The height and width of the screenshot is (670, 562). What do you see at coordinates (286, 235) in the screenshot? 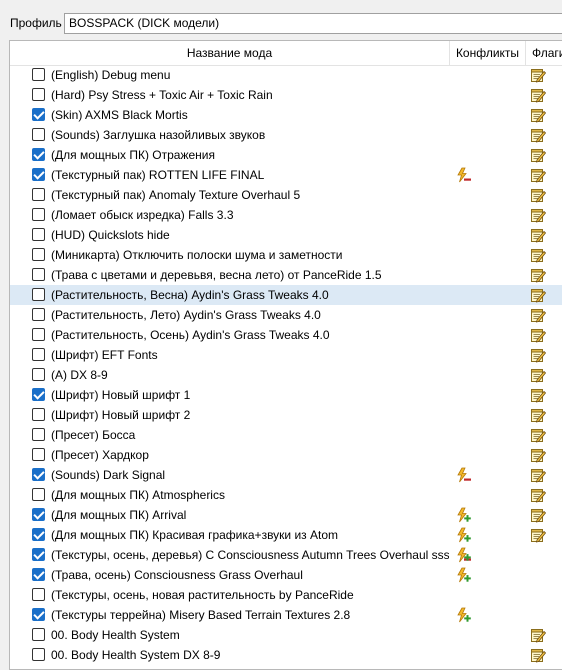
I see `mod-row: (HUD) Quickslots hide` at bounding box center [286, 235].